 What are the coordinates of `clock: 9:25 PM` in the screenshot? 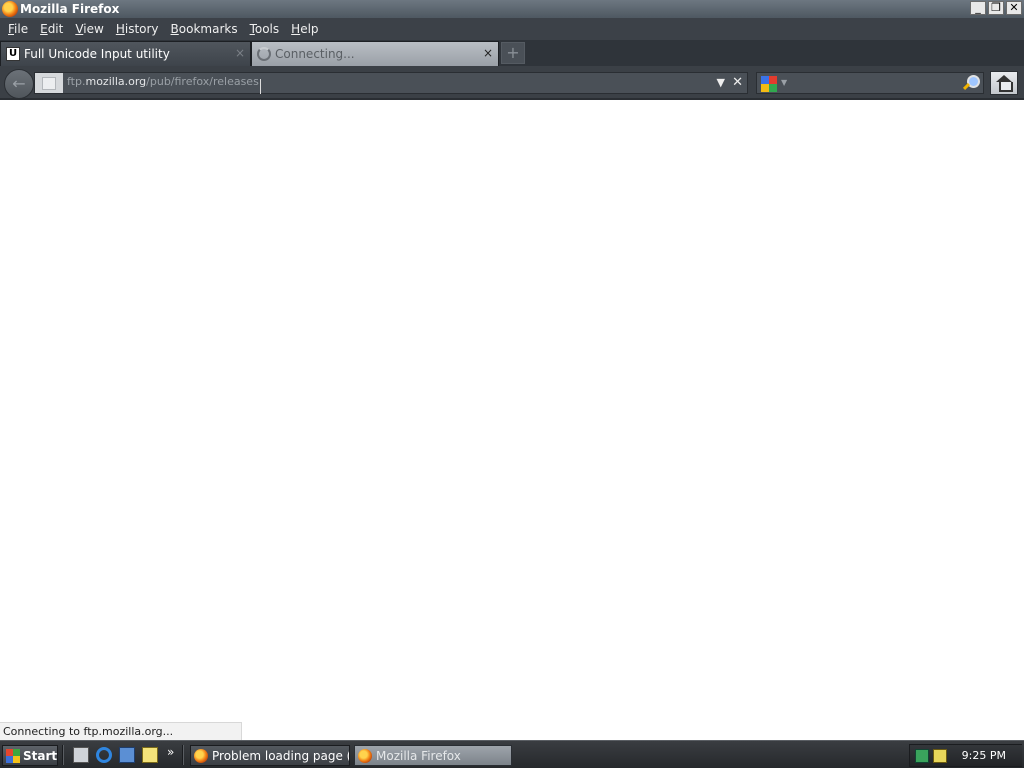 It's located at (984, 755).